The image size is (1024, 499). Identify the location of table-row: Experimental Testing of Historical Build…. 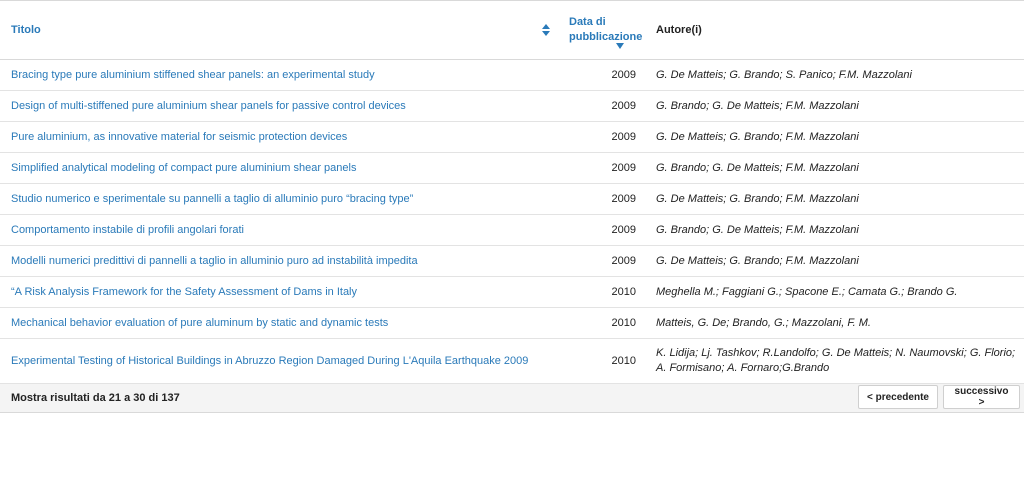
(512, 361).